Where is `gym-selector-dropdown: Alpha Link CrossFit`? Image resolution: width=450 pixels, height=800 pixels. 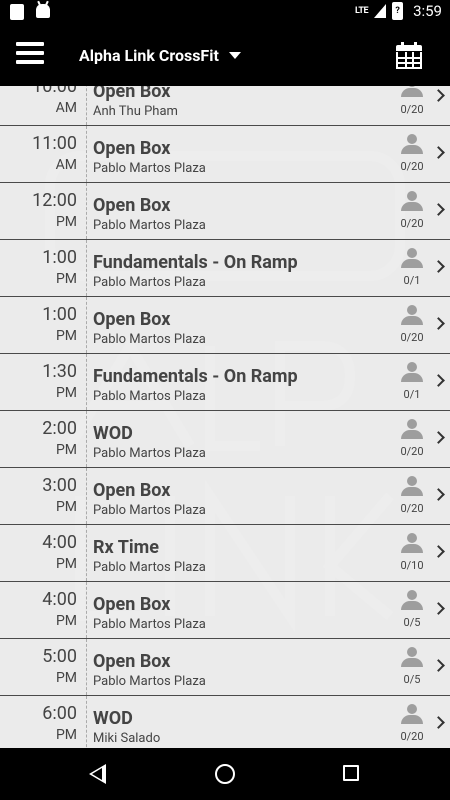
gym-selector-dropdown: Alpha Link CrossFit is located at coordinates (160, 55).